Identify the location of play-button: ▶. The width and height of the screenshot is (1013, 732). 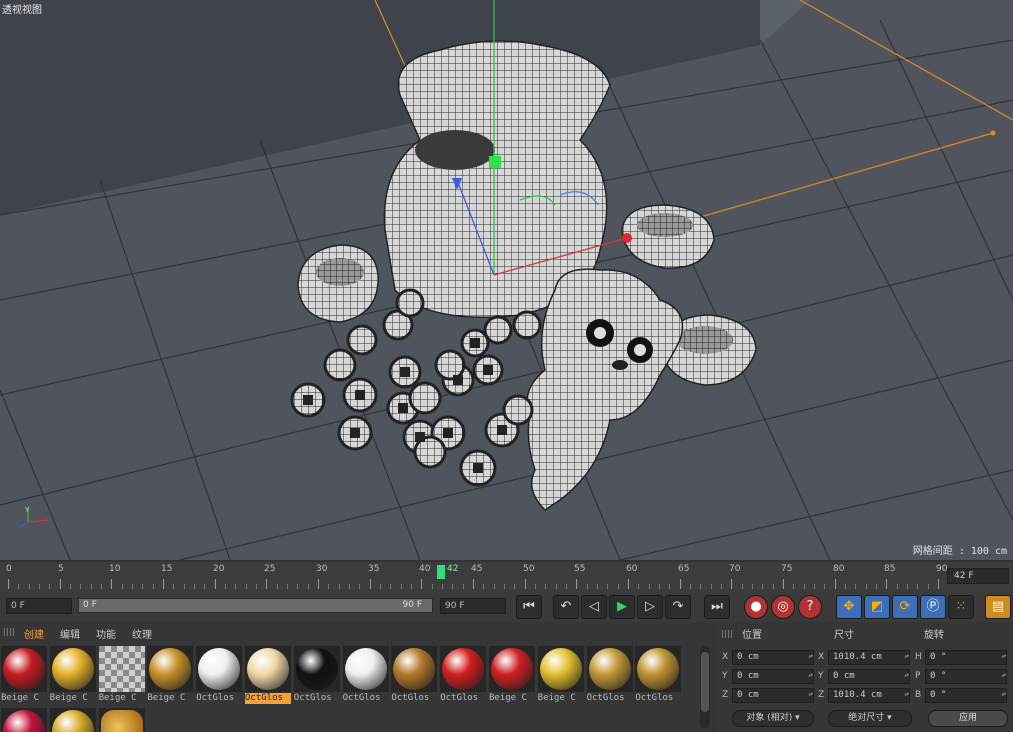
(622, 607).